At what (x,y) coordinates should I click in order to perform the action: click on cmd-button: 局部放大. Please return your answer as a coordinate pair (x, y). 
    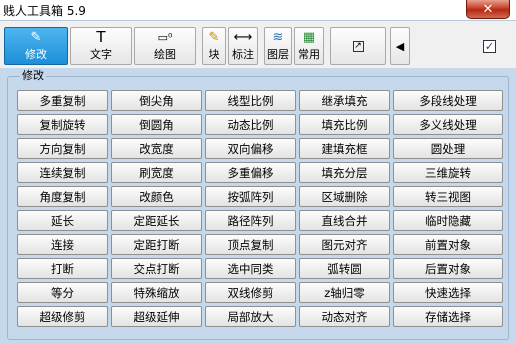
    Looking at the image, I should click on (250, 316).